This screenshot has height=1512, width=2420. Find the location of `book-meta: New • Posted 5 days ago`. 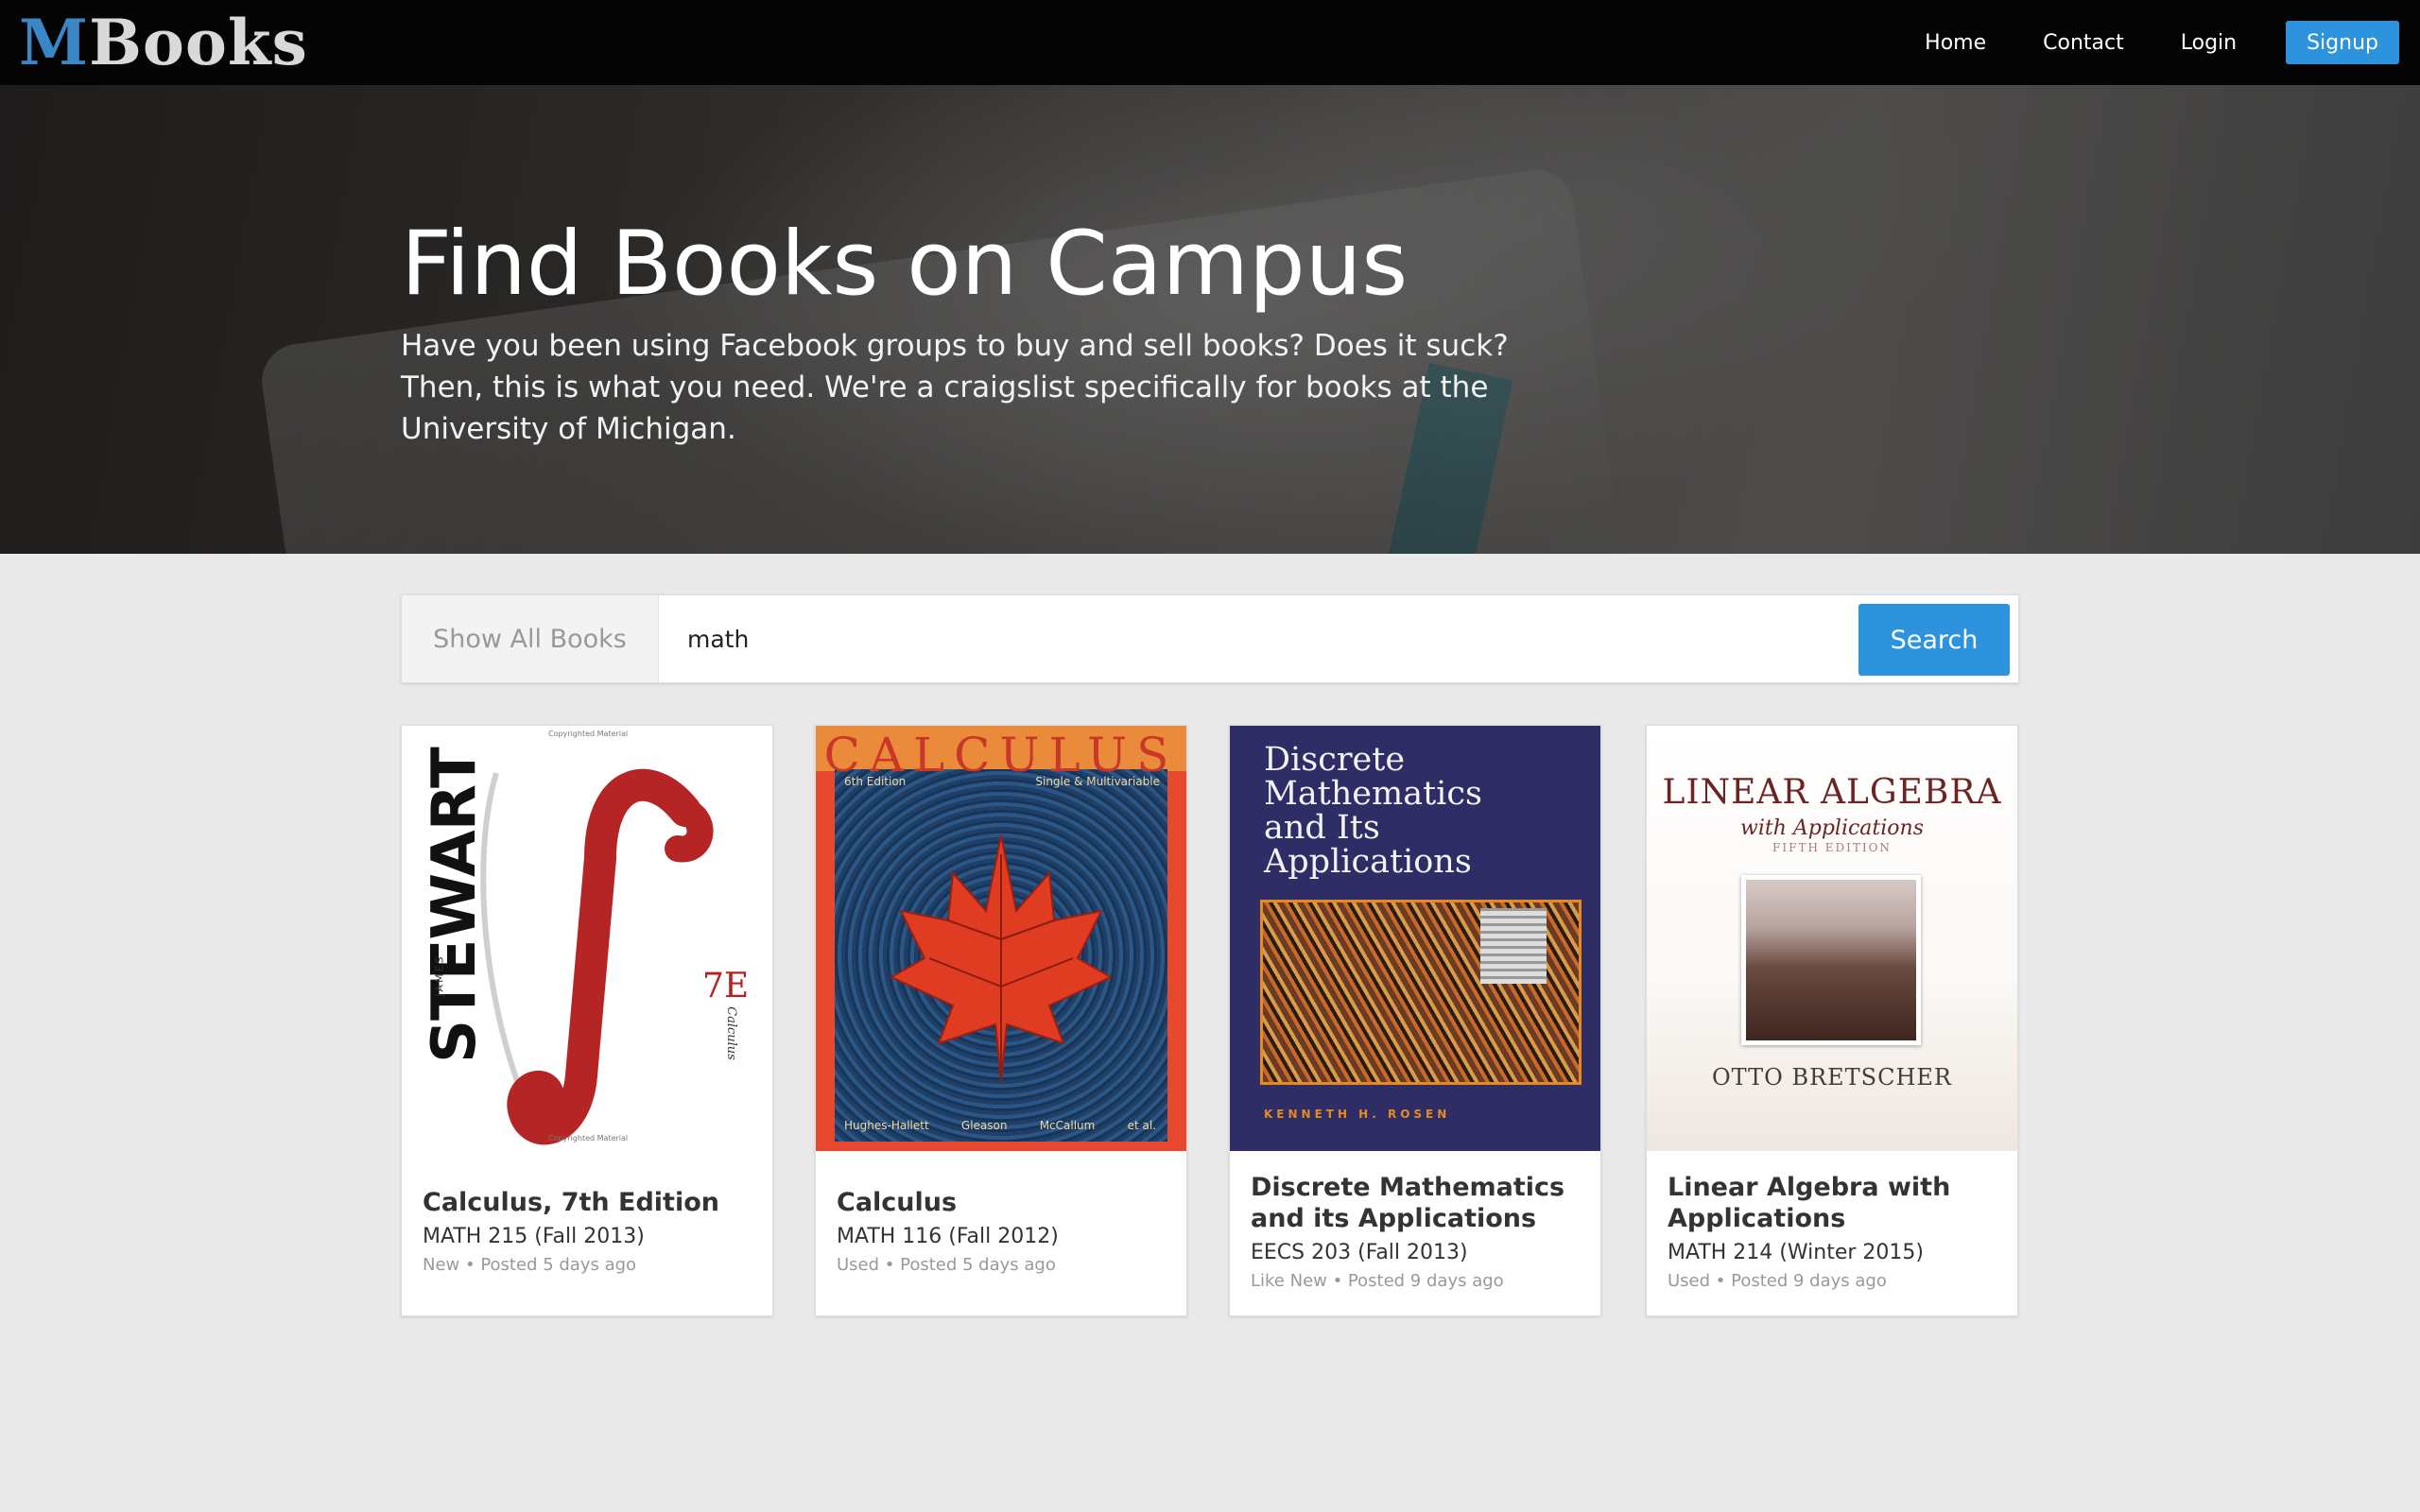

book-meta: New • Posted 5 days ago is located at coordinates (530, 1265).